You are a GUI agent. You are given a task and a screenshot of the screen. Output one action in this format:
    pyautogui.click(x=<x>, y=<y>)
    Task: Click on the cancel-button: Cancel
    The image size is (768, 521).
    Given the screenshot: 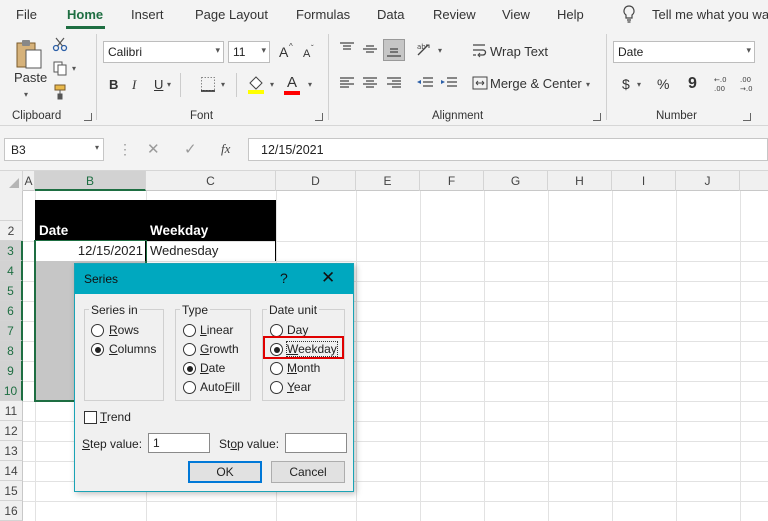 What is the action you would take?
    pyautogui.click(x=308, y=472)
    